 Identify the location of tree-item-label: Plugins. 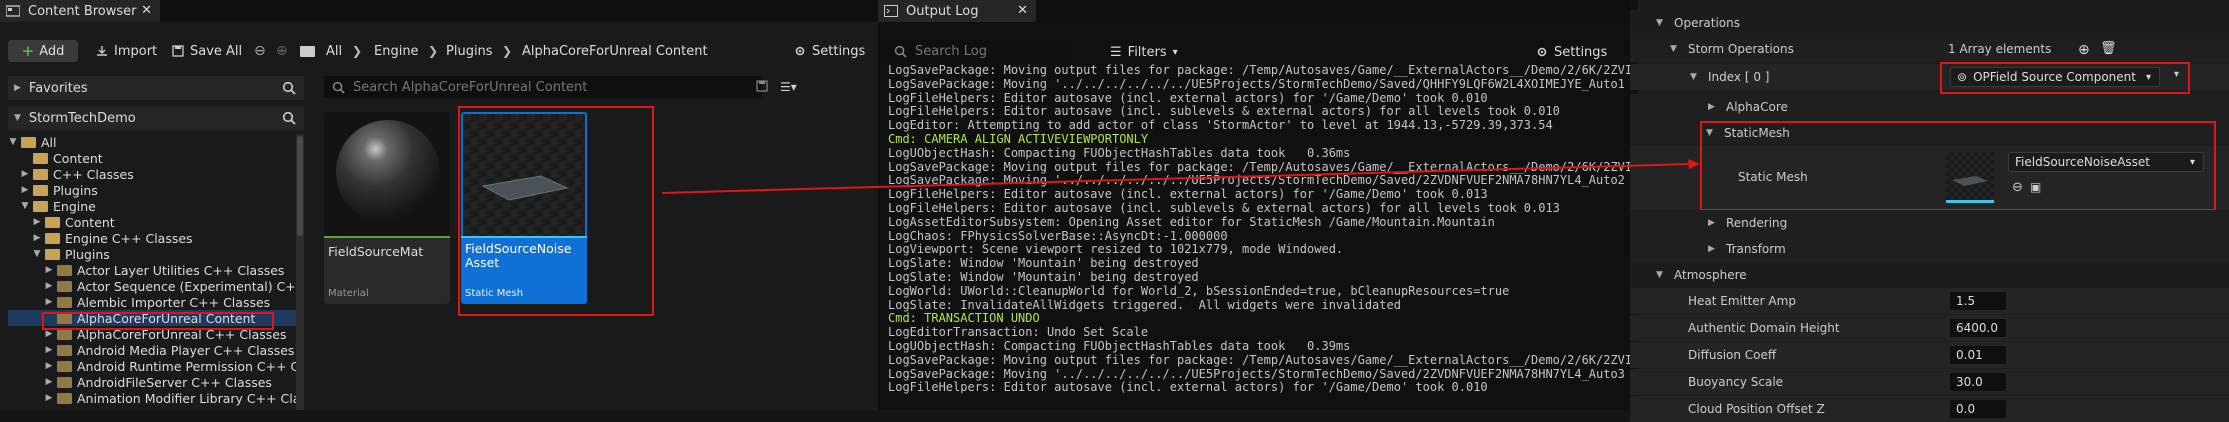
(75, 190).